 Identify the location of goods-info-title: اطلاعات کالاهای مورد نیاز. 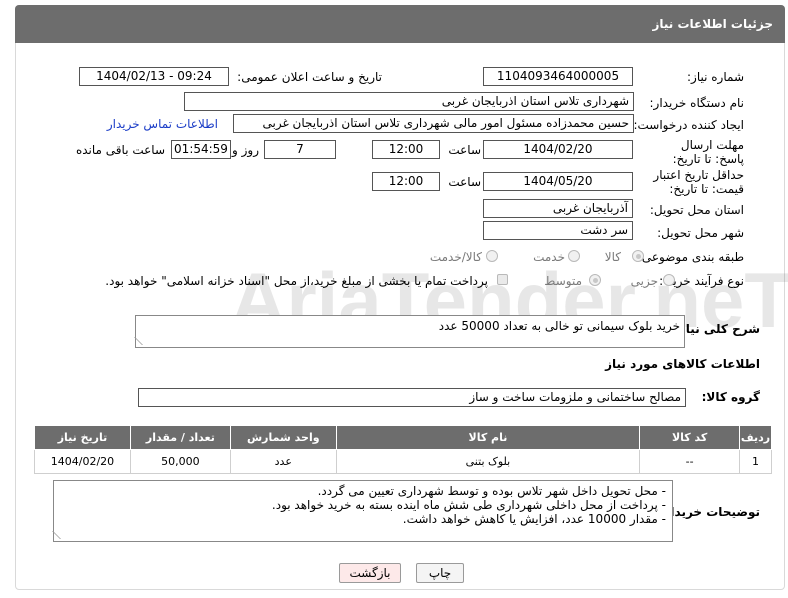
(682, 364).